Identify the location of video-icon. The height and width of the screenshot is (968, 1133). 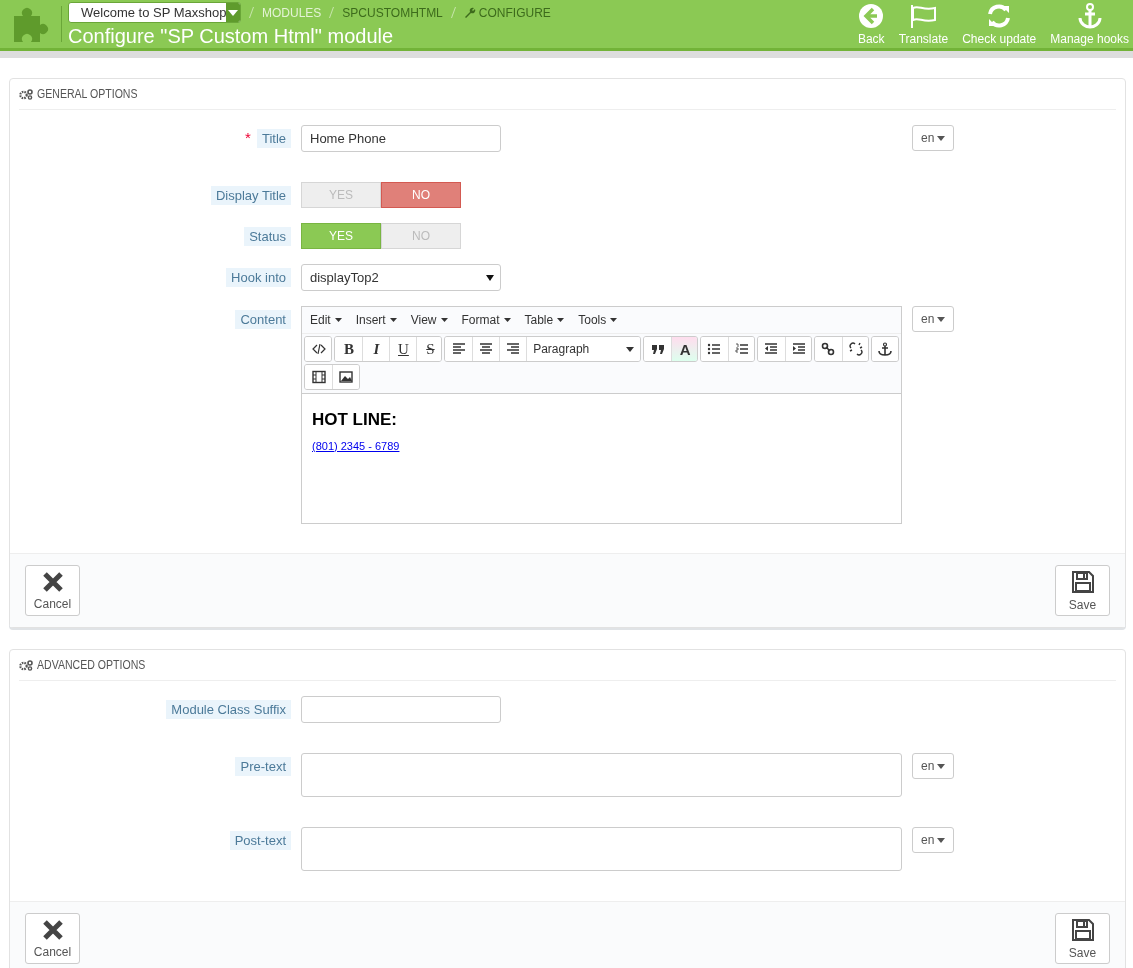
(318, 377).